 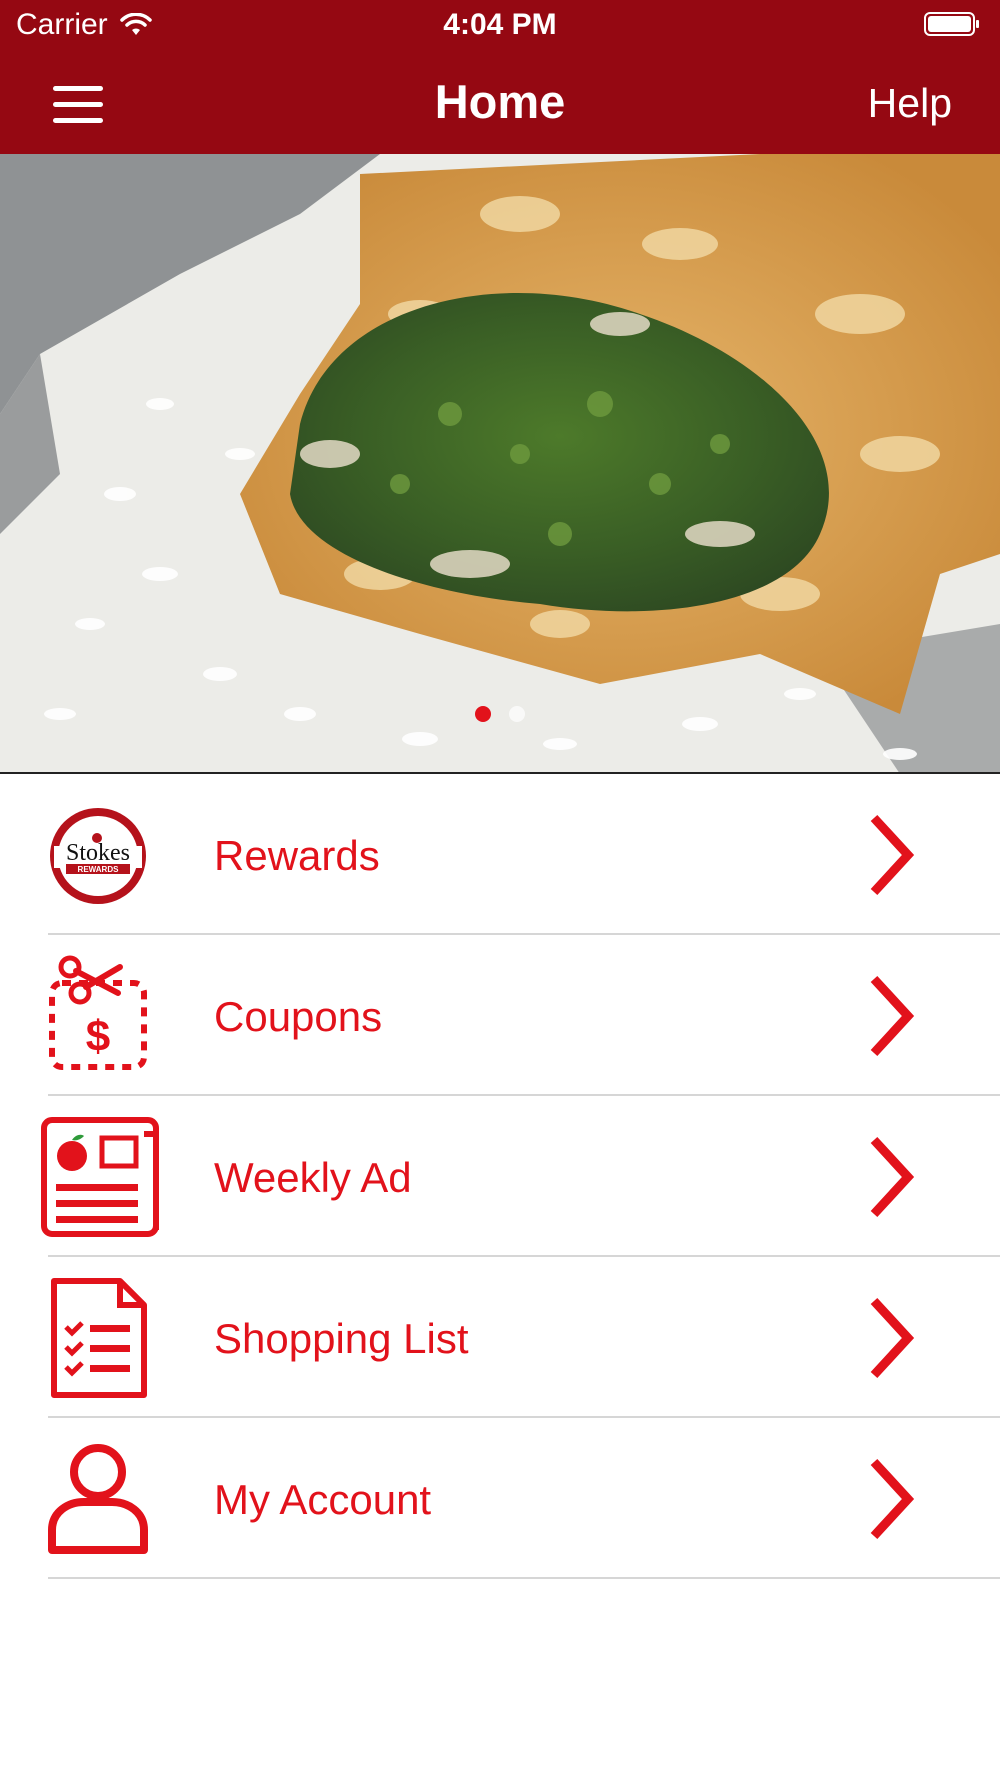 What do you see at coordinates (500, 101) in the screenshot?
I see `page-title: Home` at bounding box center [500, 101].